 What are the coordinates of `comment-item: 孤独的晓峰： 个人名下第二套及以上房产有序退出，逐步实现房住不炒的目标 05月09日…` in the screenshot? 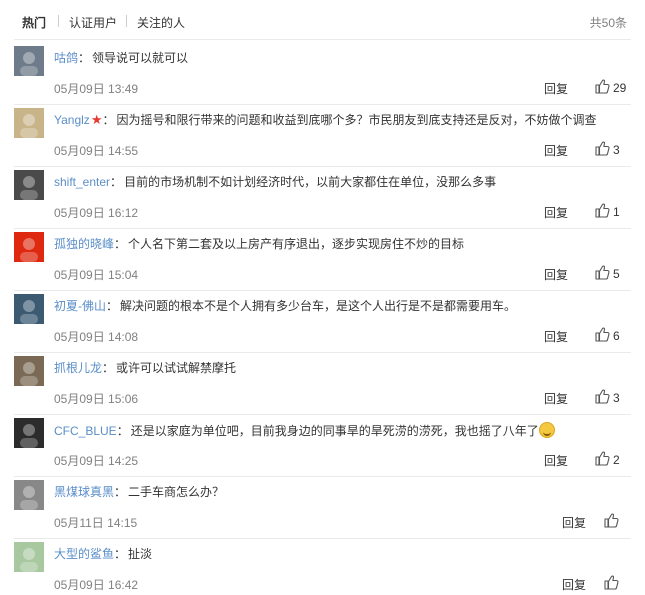 It's located at (322, 260).